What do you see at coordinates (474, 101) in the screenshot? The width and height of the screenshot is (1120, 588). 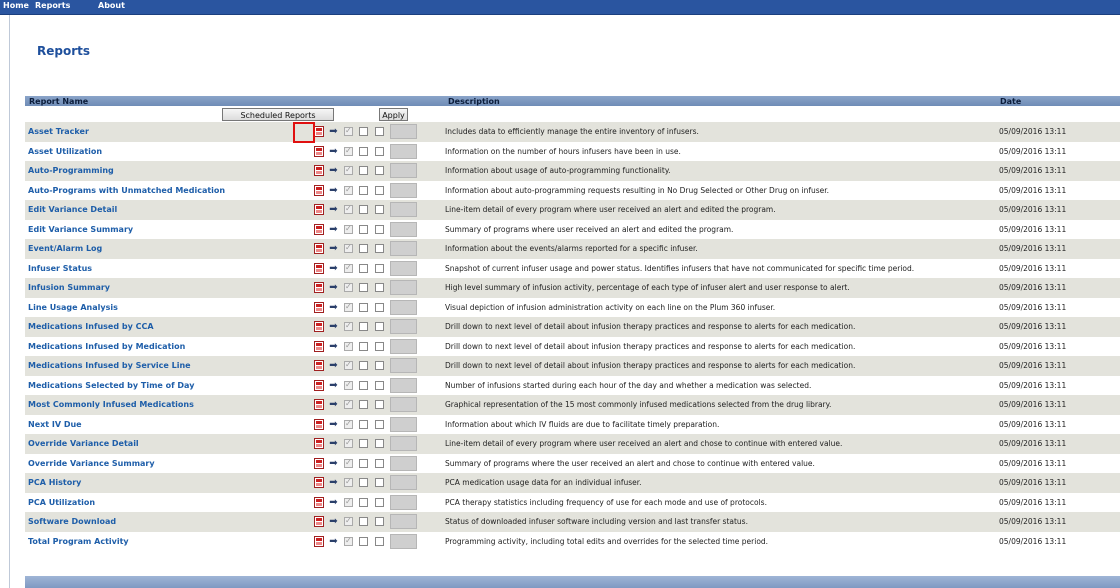 I see `column-header-description: Description` at bounding box center [474, 101].